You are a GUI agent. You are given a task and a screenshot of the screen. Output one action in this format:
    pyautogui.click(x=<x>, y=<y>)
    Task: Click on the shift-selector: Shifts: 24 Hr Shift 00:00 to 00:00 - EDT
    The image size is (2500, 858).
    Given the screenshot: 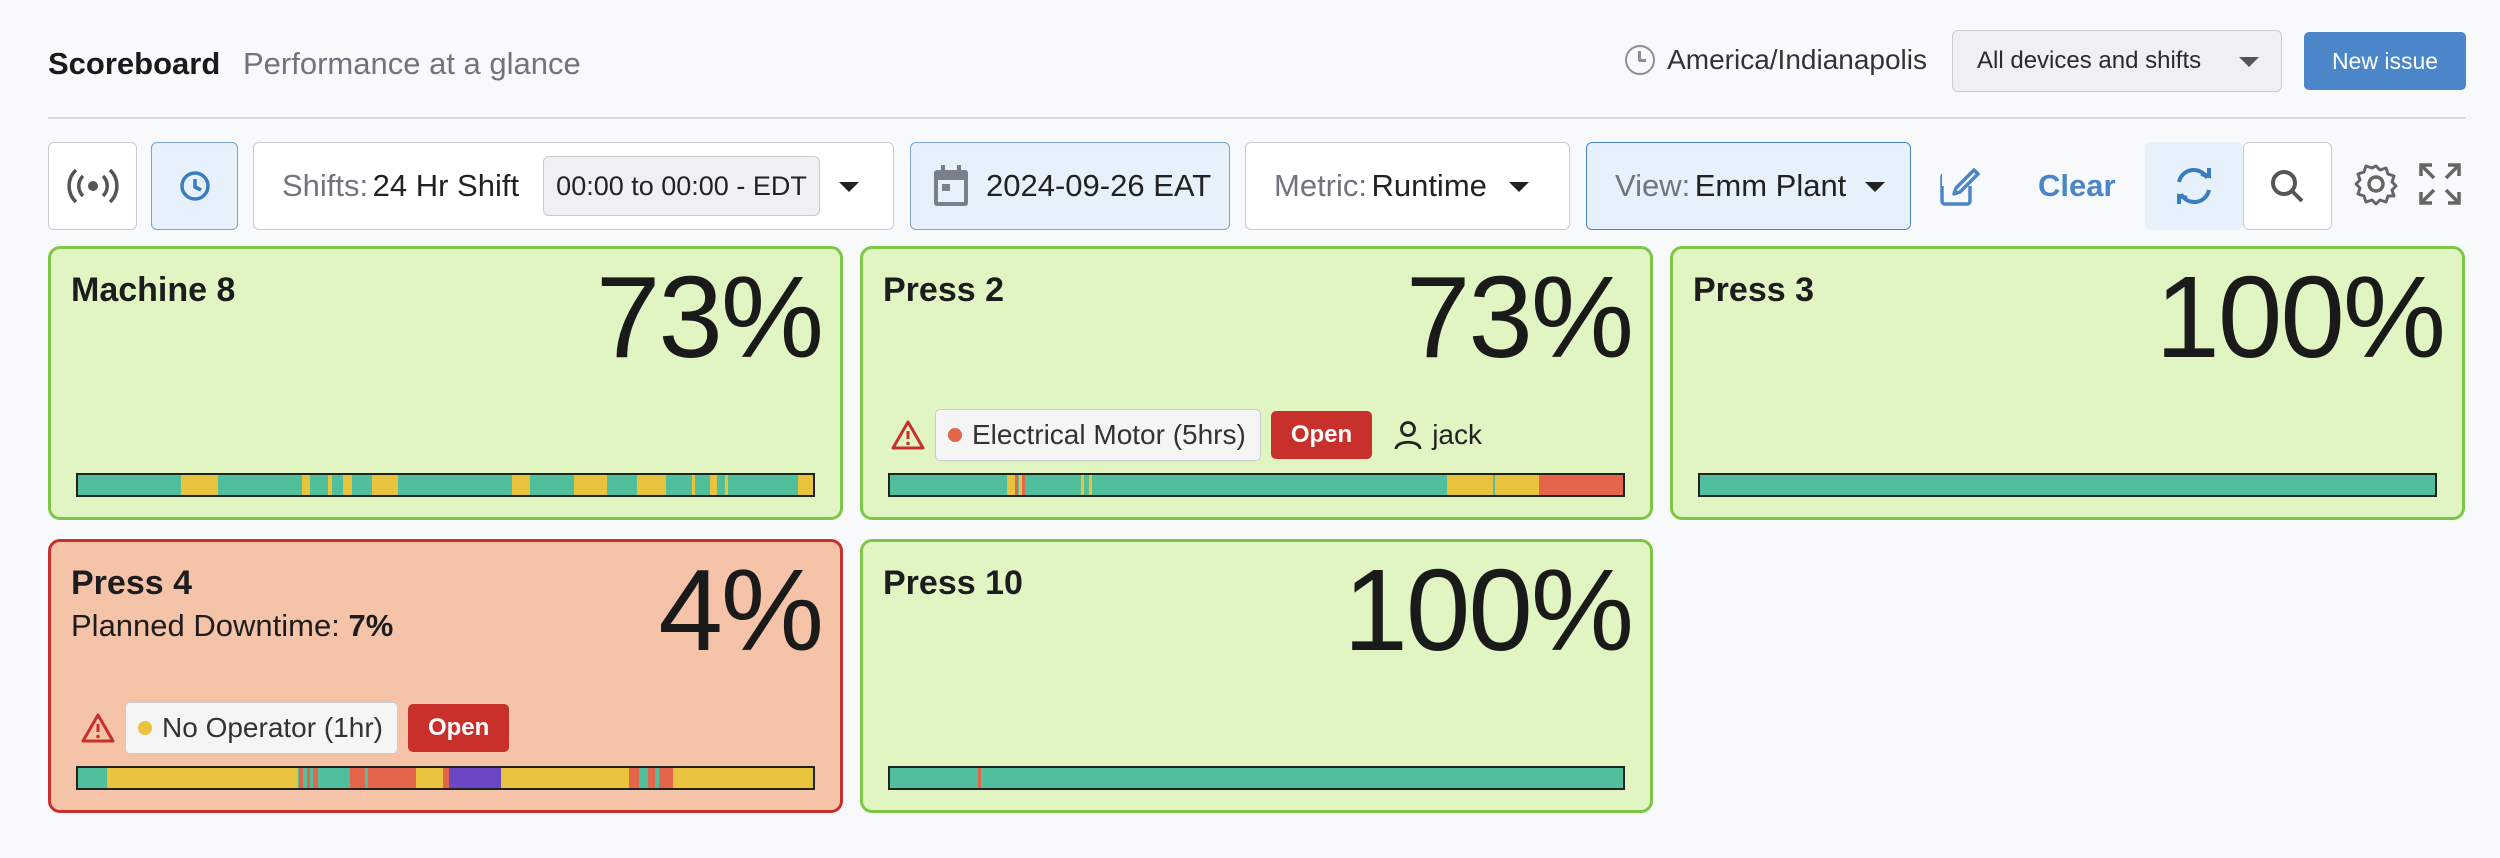 What is the action you would take?
    pyautogui.click(x=573, y=186)
    